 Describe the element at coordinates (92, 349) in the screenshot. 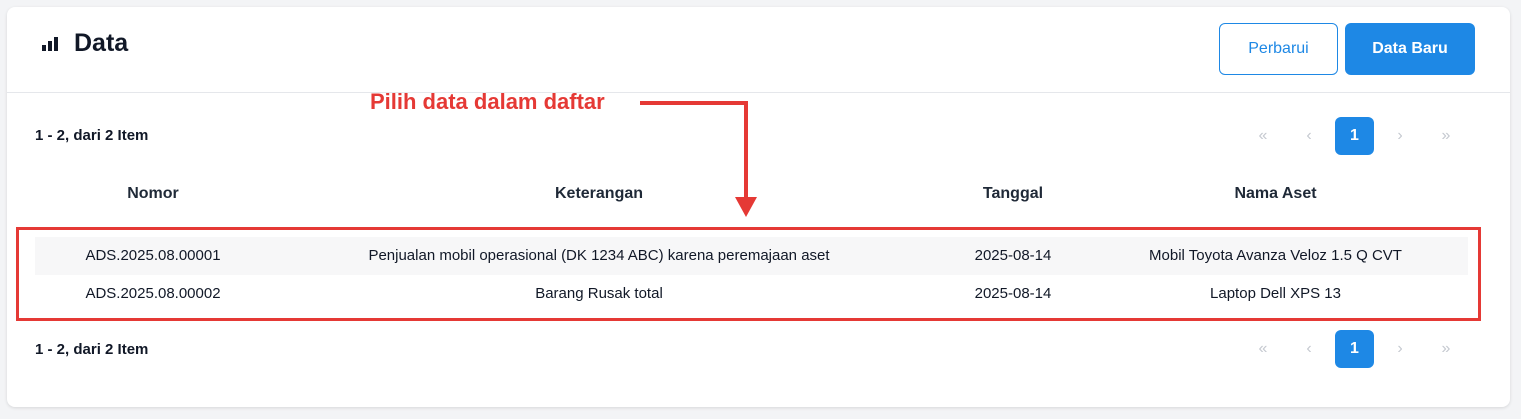

I see `item-count-bottom: 1 - 2, dari 2 Item` at that location.